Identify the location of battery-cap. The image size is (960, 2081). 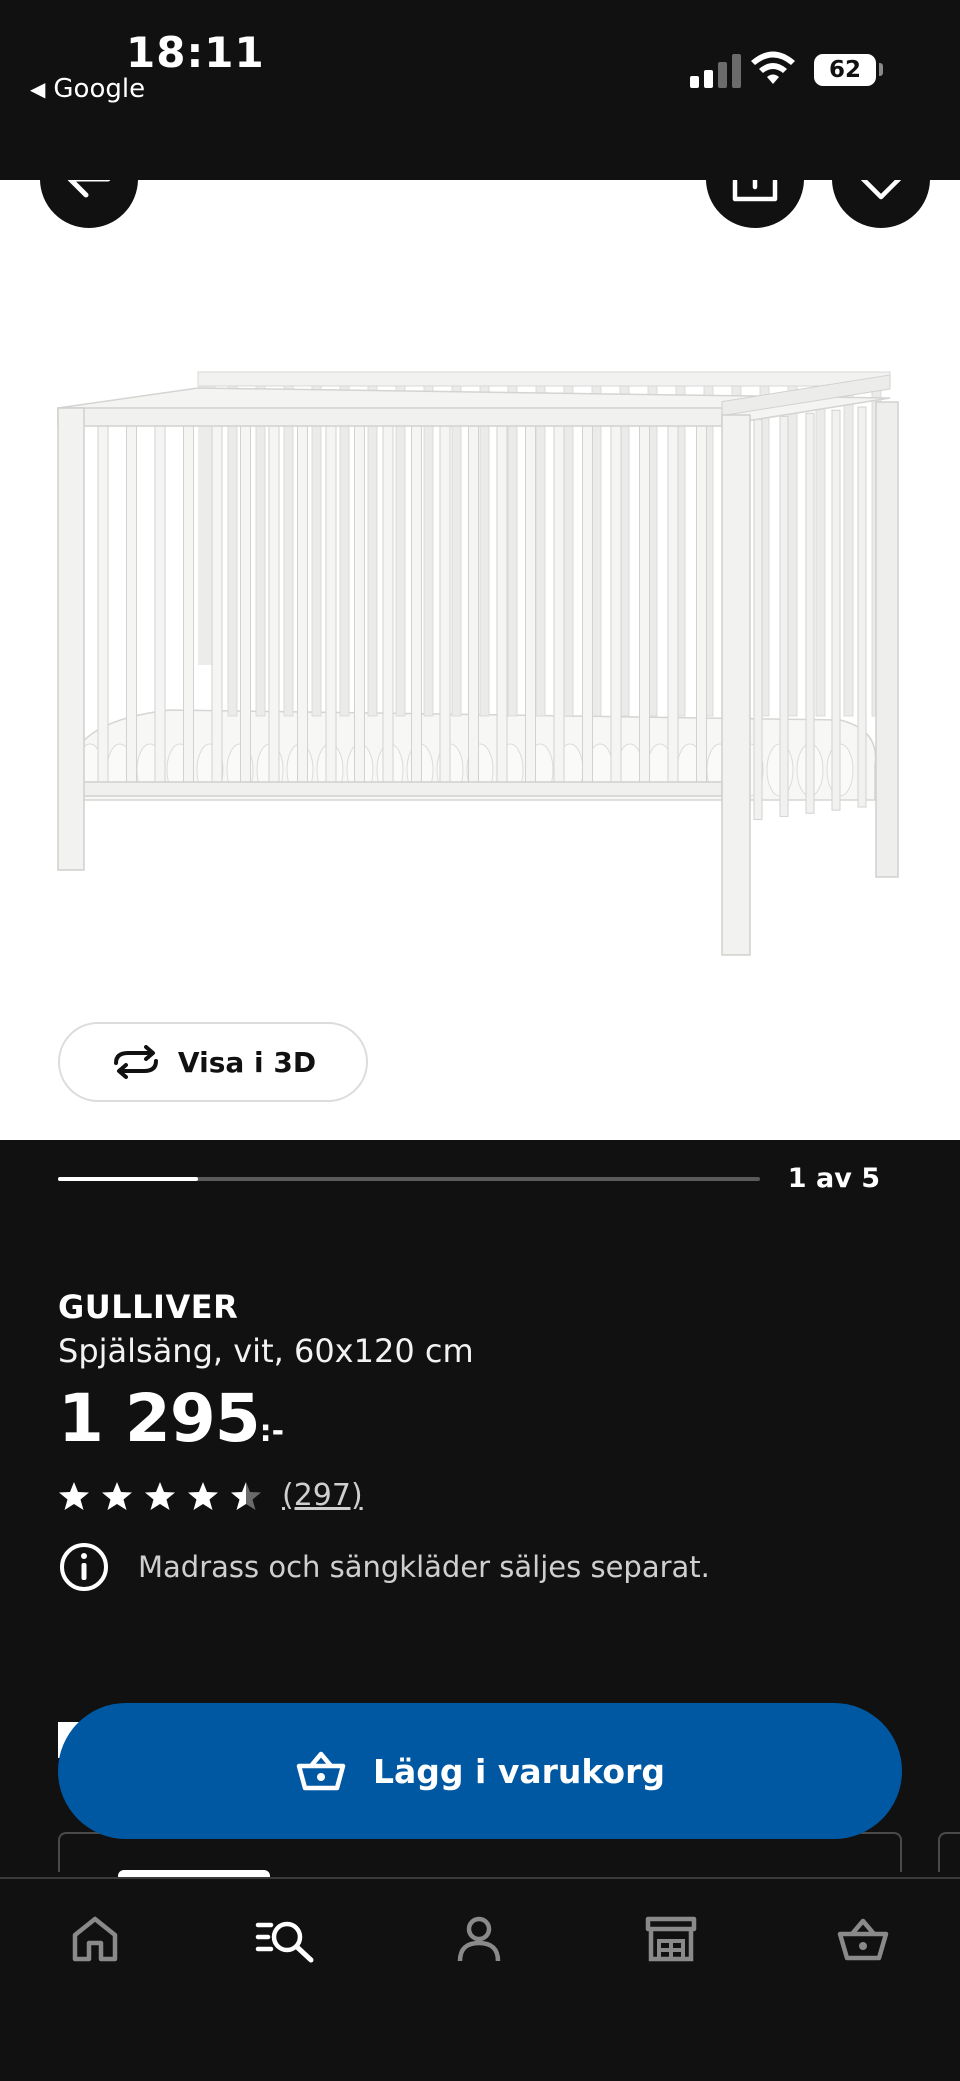
(881, 69).